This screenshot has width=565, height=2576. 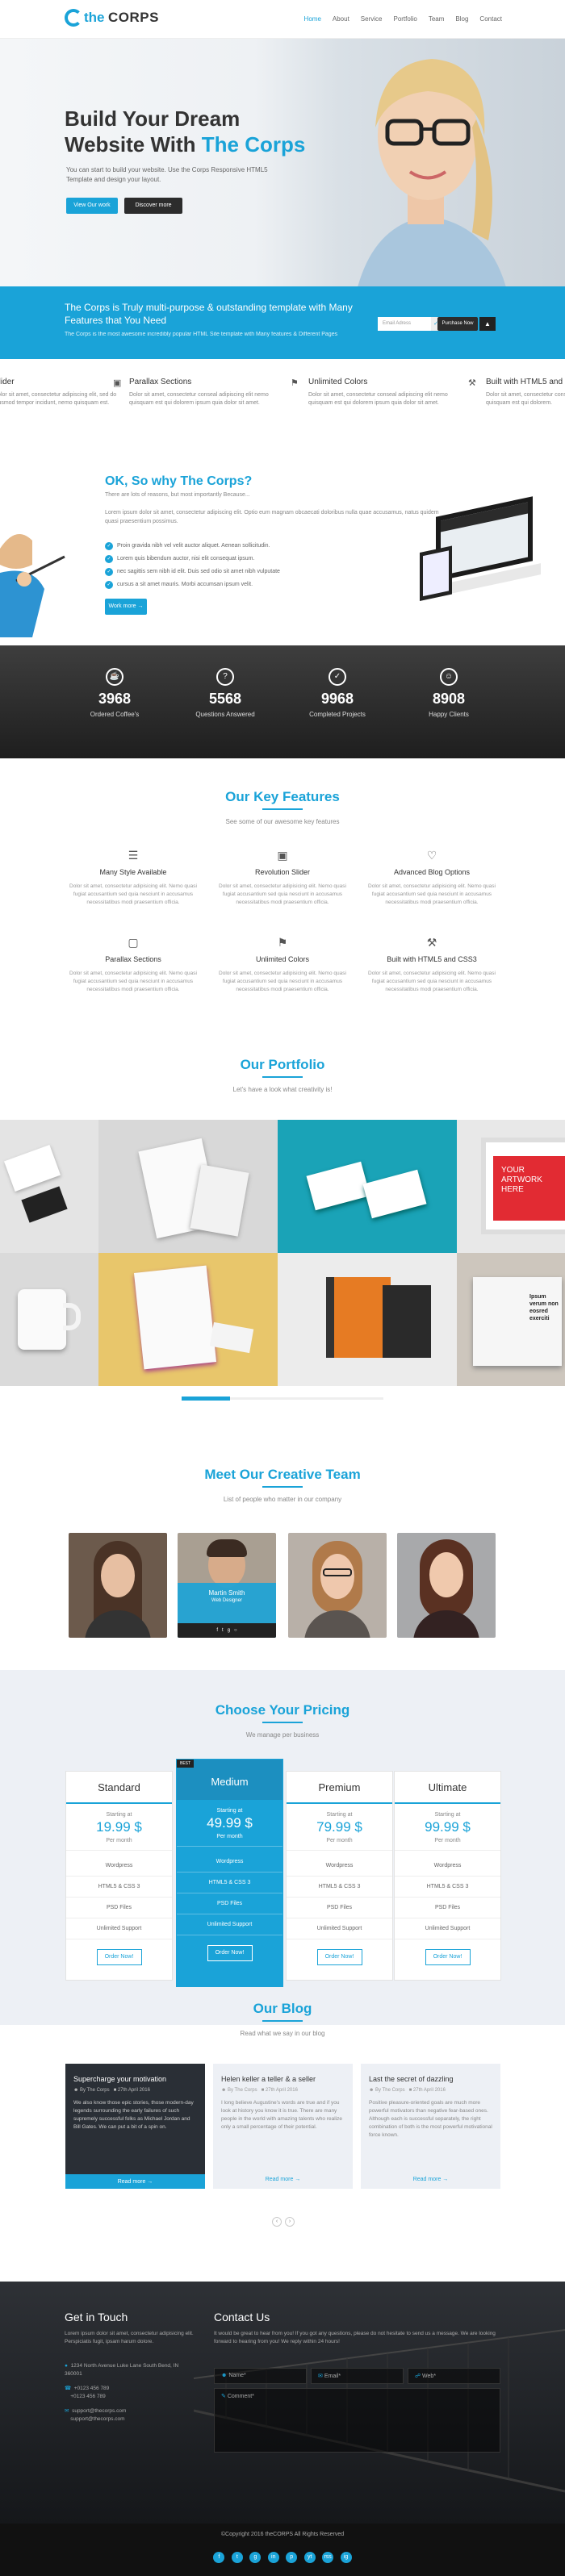 What do you see at coordinates (133, 942) in the screenshot?
I see `window-icon: ▢` at bounding box center [133, 942].